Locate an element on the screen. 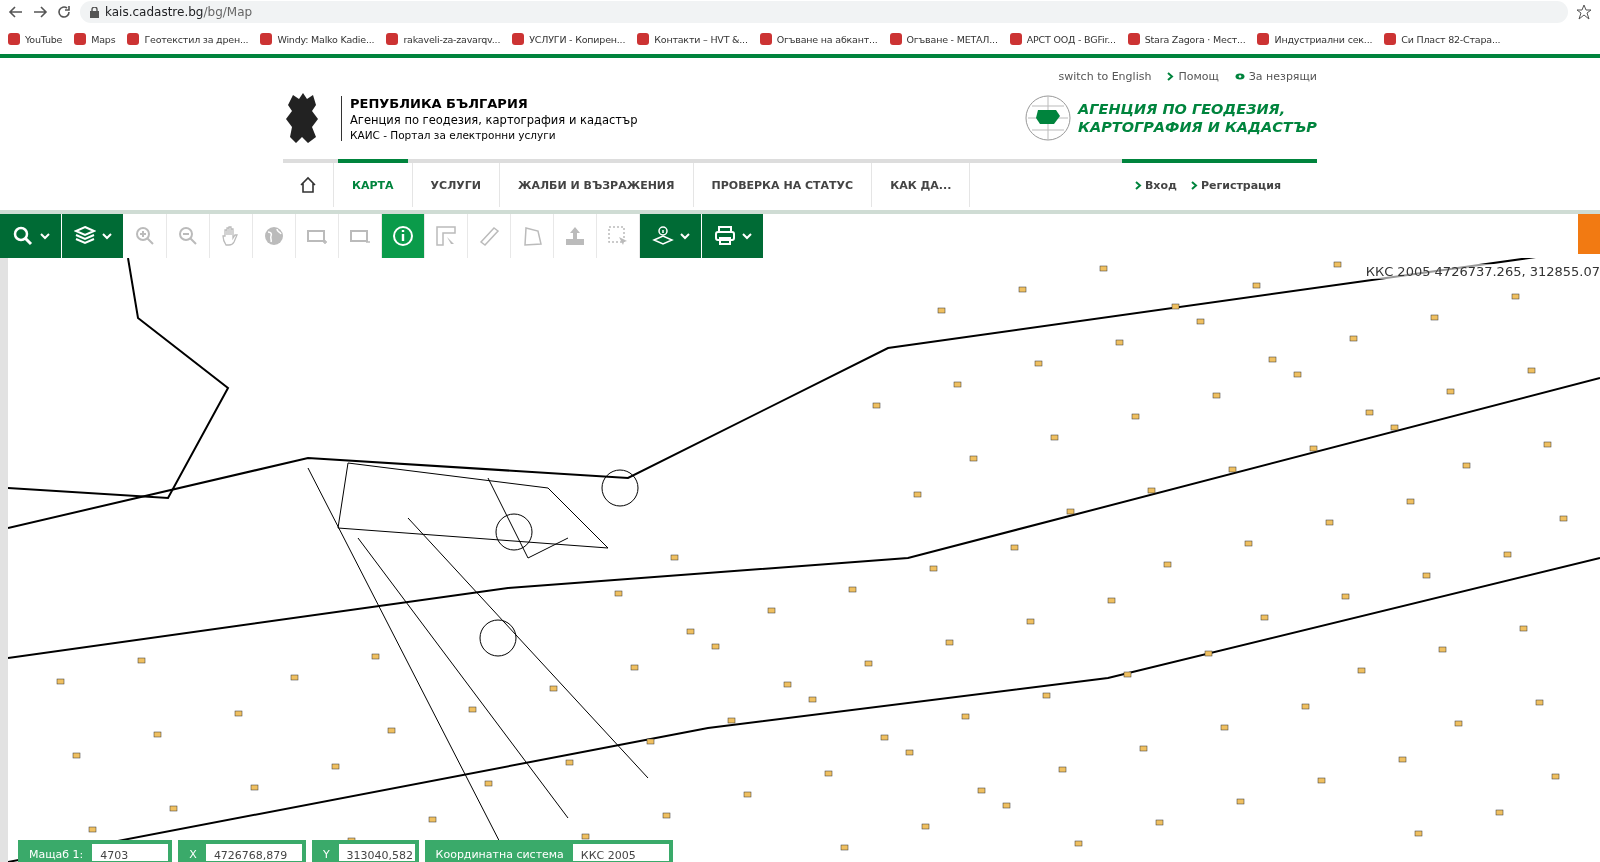 This screenshot has height=862, width=1600. auth-link: Регистрация is located at coordinates (1235, 185).